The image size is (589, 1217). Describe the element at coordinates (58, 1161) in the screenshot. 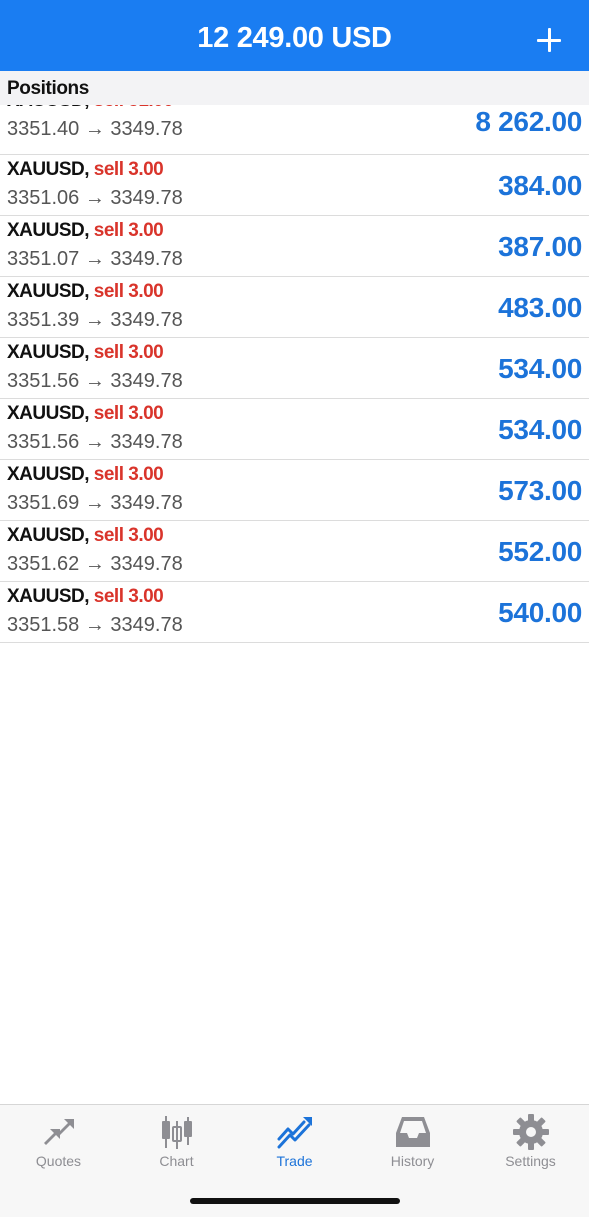

I see `tab-label: Quotes` at that location.